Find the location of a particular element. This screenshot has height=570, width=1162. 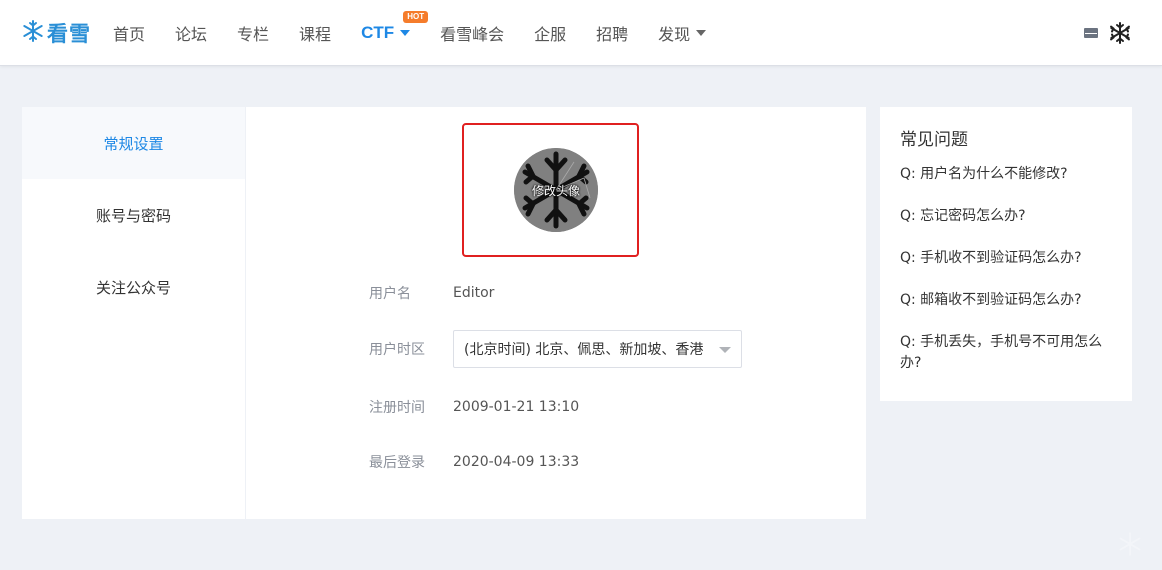

faq-item: Q: 用户名为什么不能修改? is located at coordinates (1006, 174).